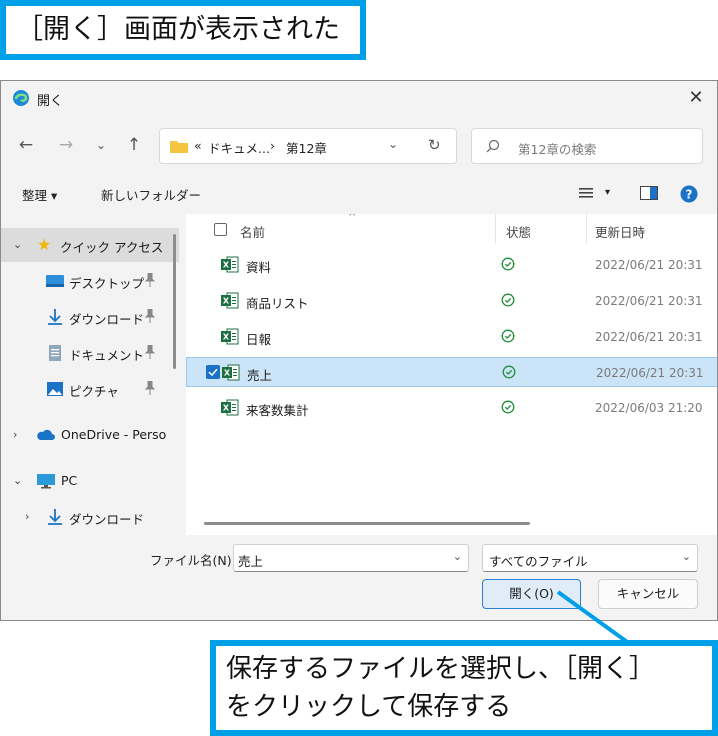 The width and height of the screenshot is (718, 736). Describe the element at coordinates (107, 283) in the screenshot. I see `nav-label: デスクトップ` at that location.